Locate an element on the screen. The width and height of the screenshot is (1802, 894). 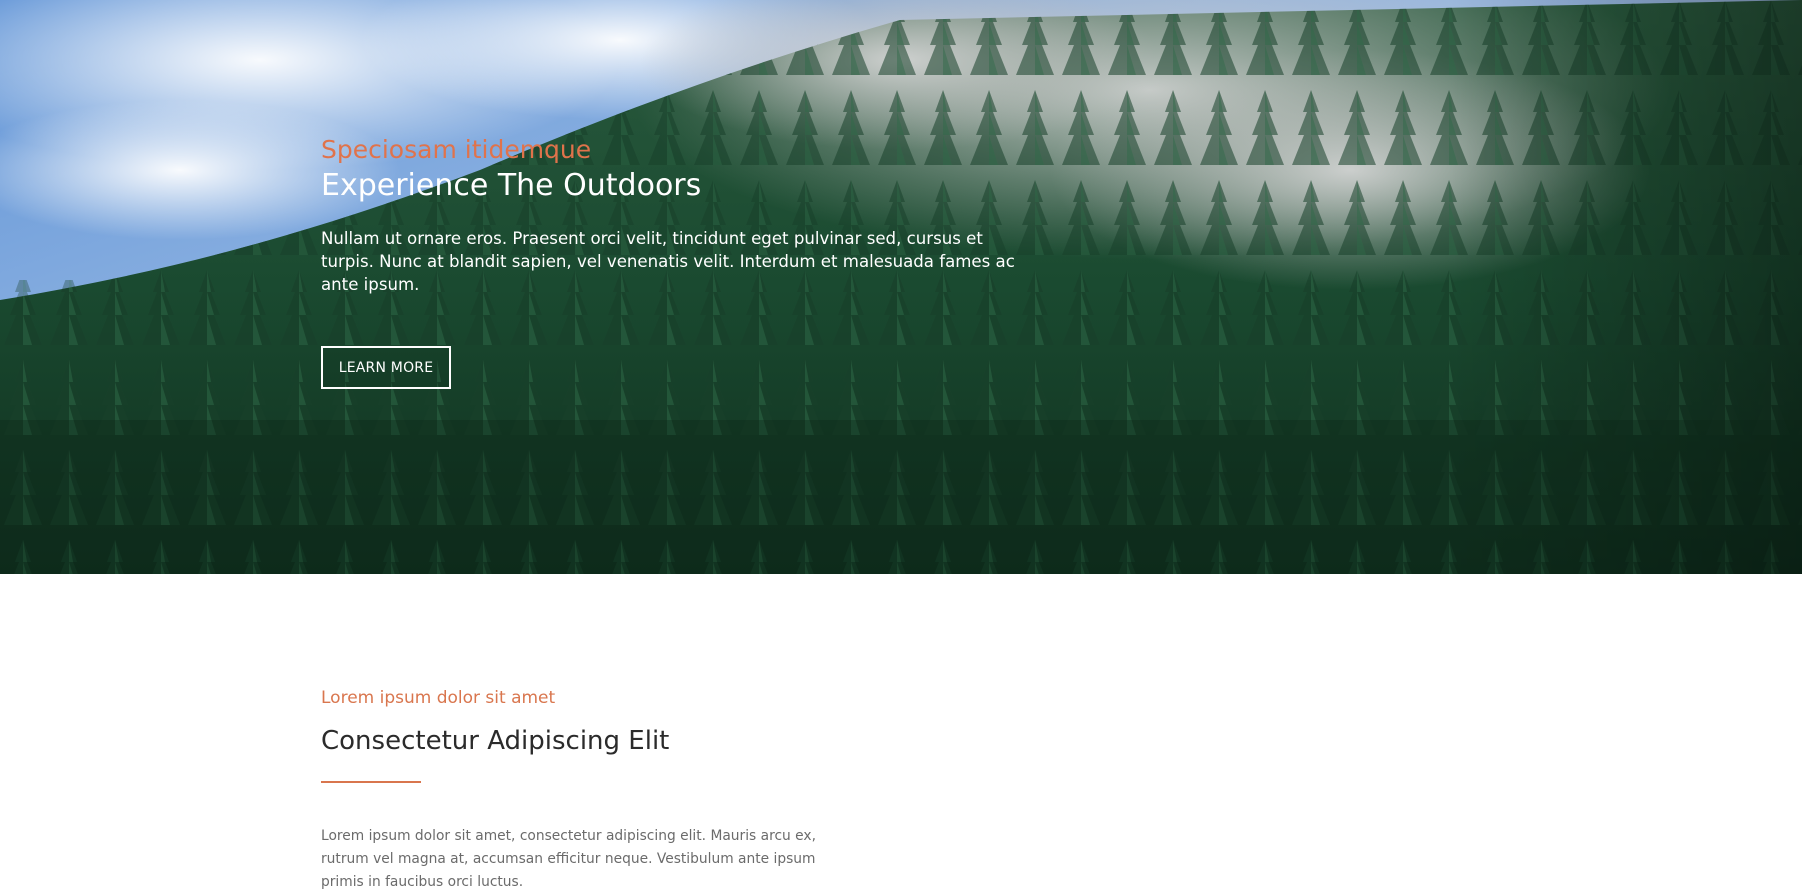
intro-title: Consectetur Adipiscing Elit is located at coordinates (495, 741).